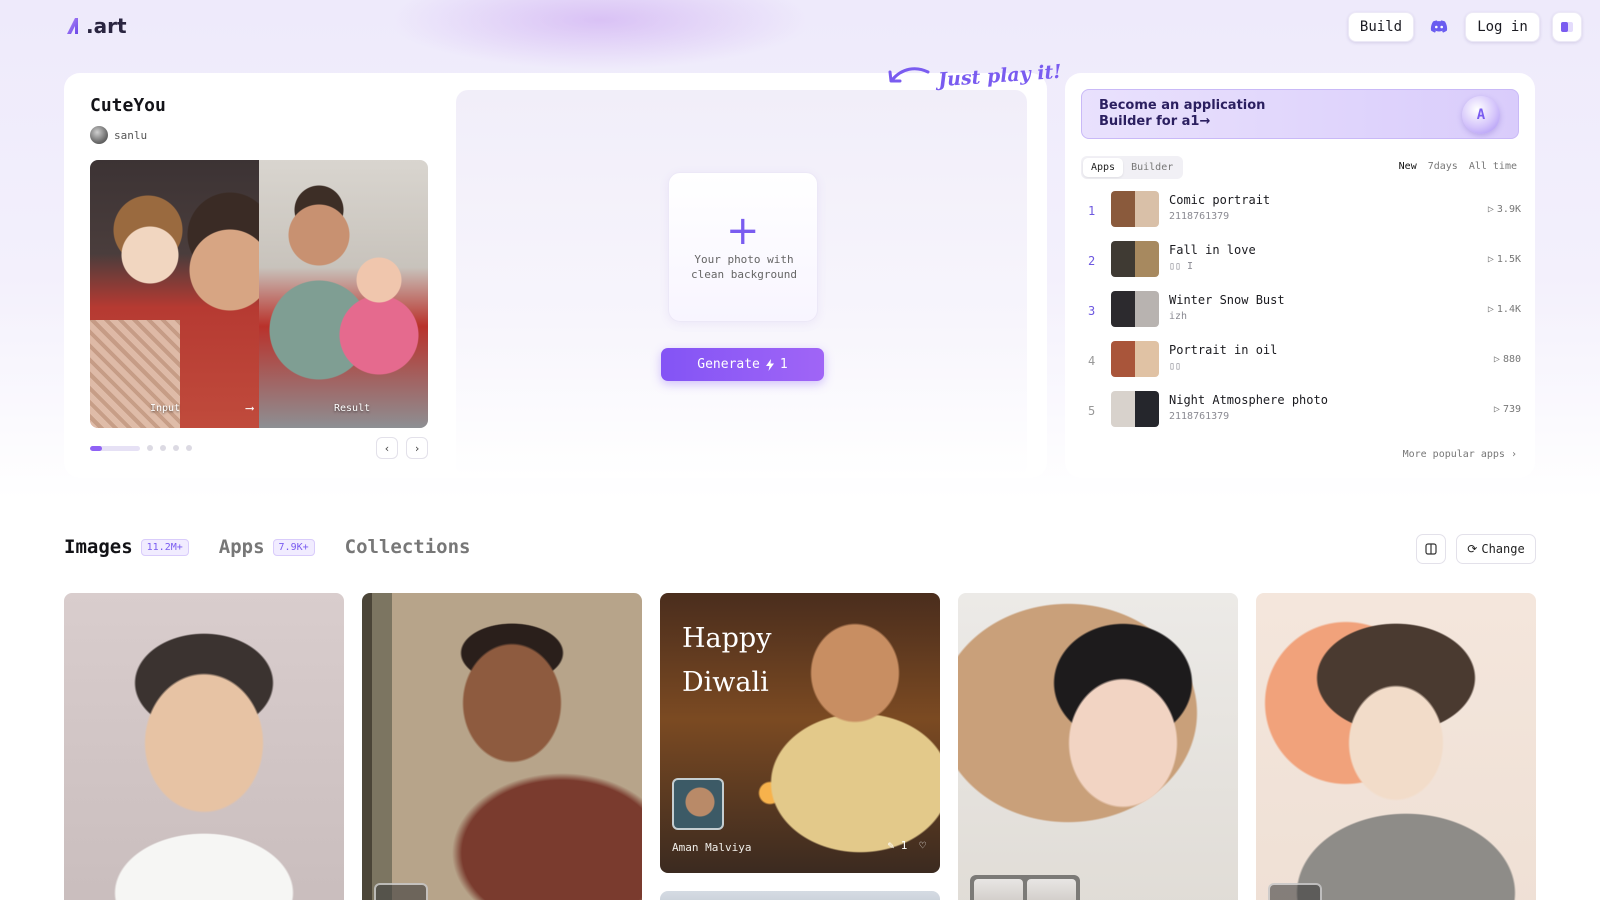 This screenshot has height=900, width=1600. I want to click on panel-icon, so click(1567, 27).